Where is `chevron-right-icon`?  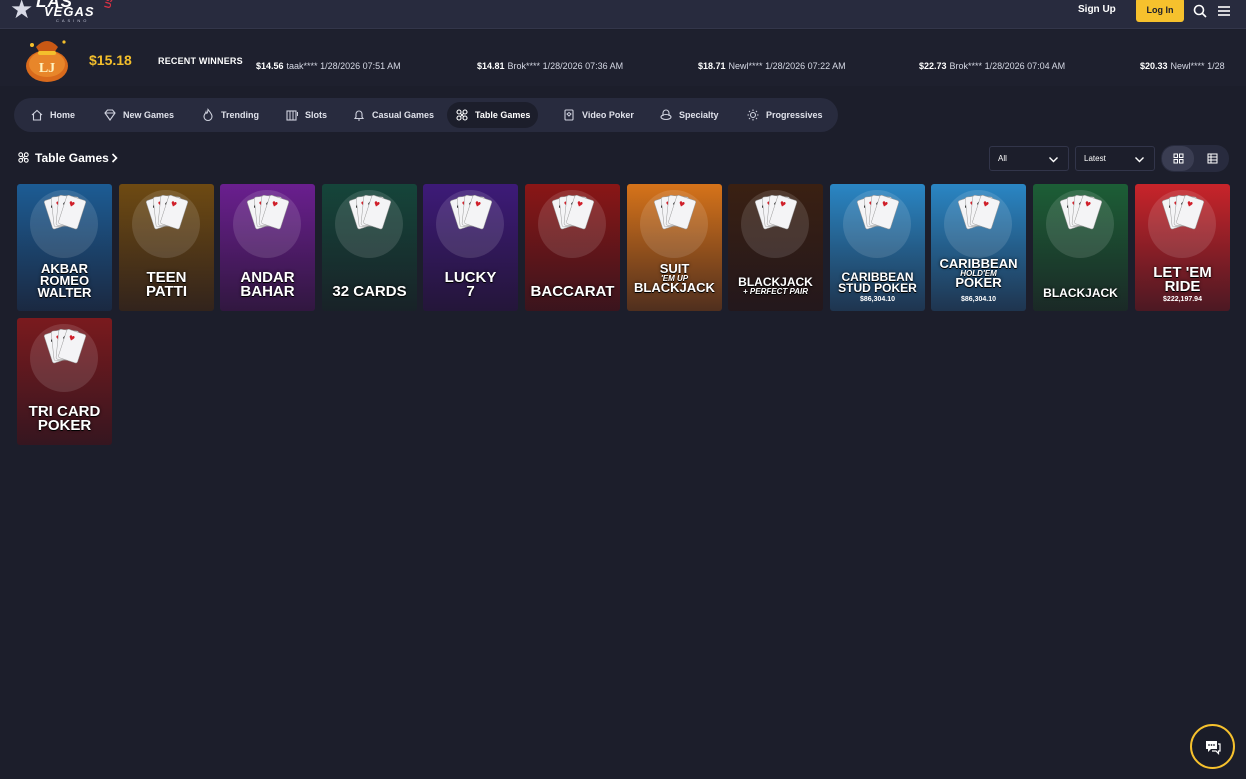
chevron-right-icon is located at coordinates (114, 158).